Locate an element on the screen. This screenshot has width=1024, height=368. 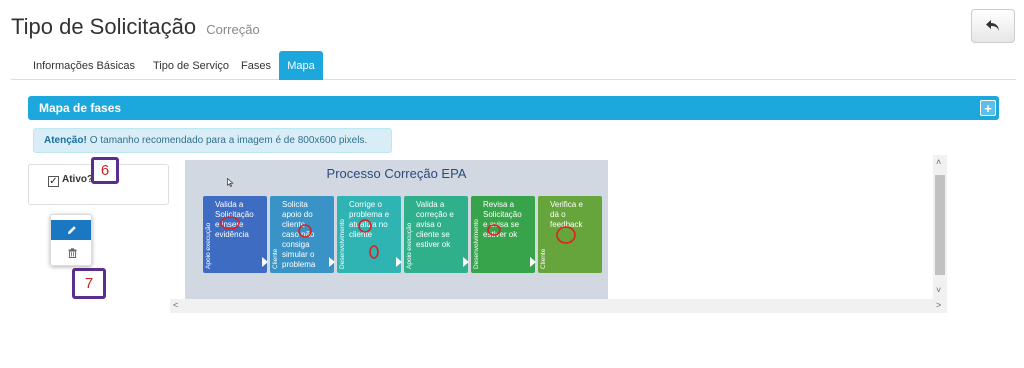
tab-mapa: Mapa is located at coordinates (301, 65).